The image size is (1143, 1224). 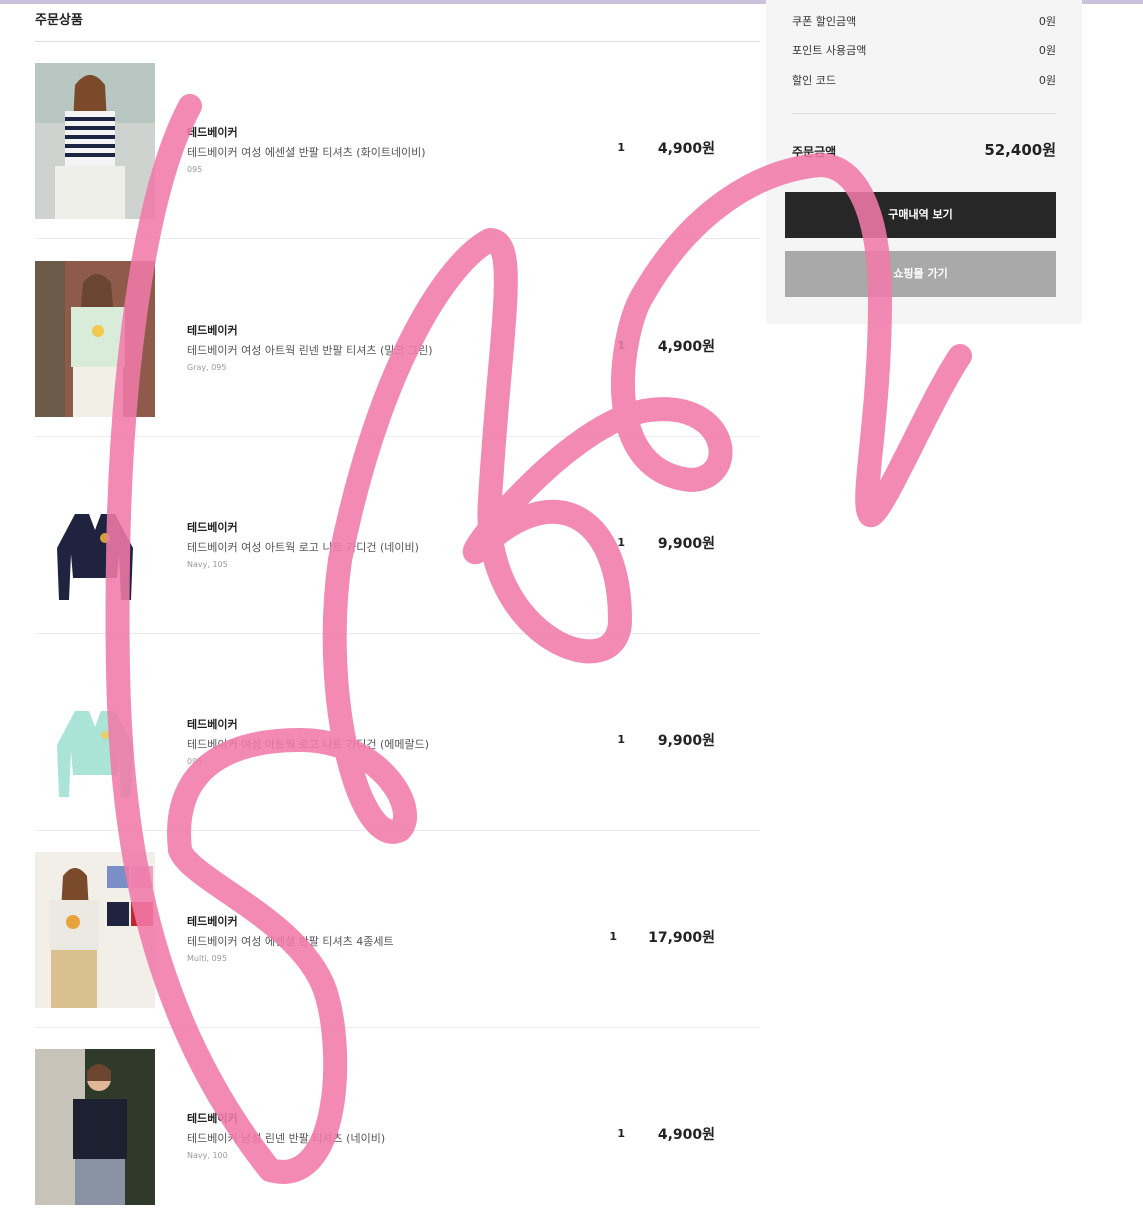 What do you see at coordinates (303, 547) in the screenshot?
I see `item-name: 테드베이커 여성 아트웍 로고 니트 가디건 (네이비)` at bounding box center [303, 547].